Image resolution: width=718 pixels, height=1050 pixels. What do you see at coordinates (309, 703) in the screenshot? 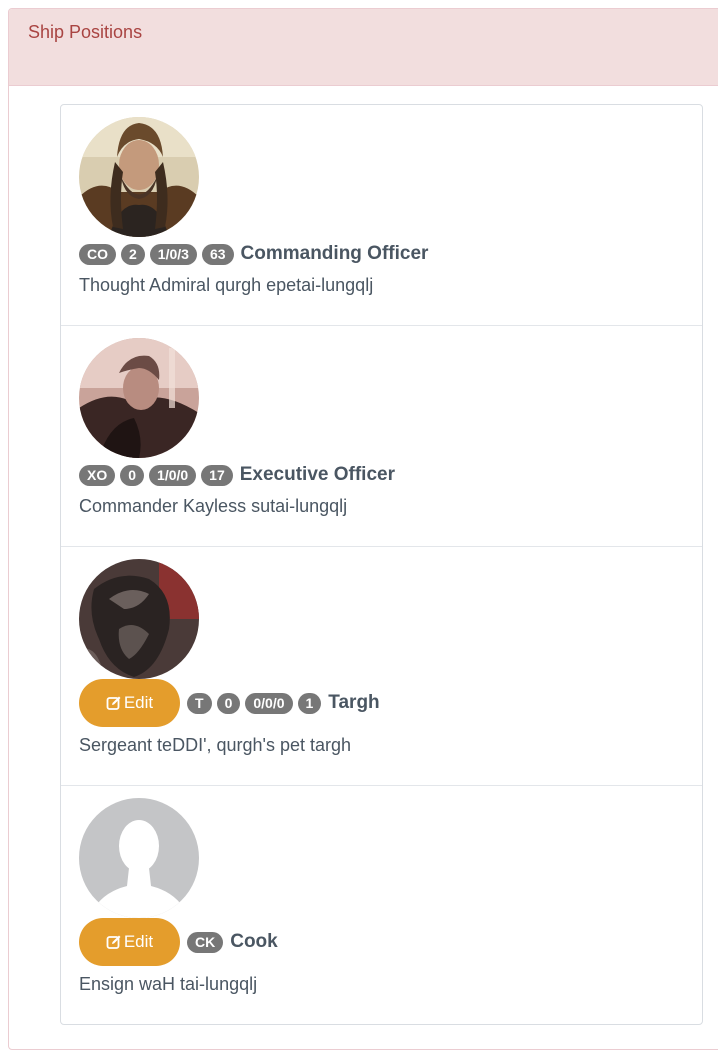
I see `count-badge: 1` at bounding box center [309, 703].